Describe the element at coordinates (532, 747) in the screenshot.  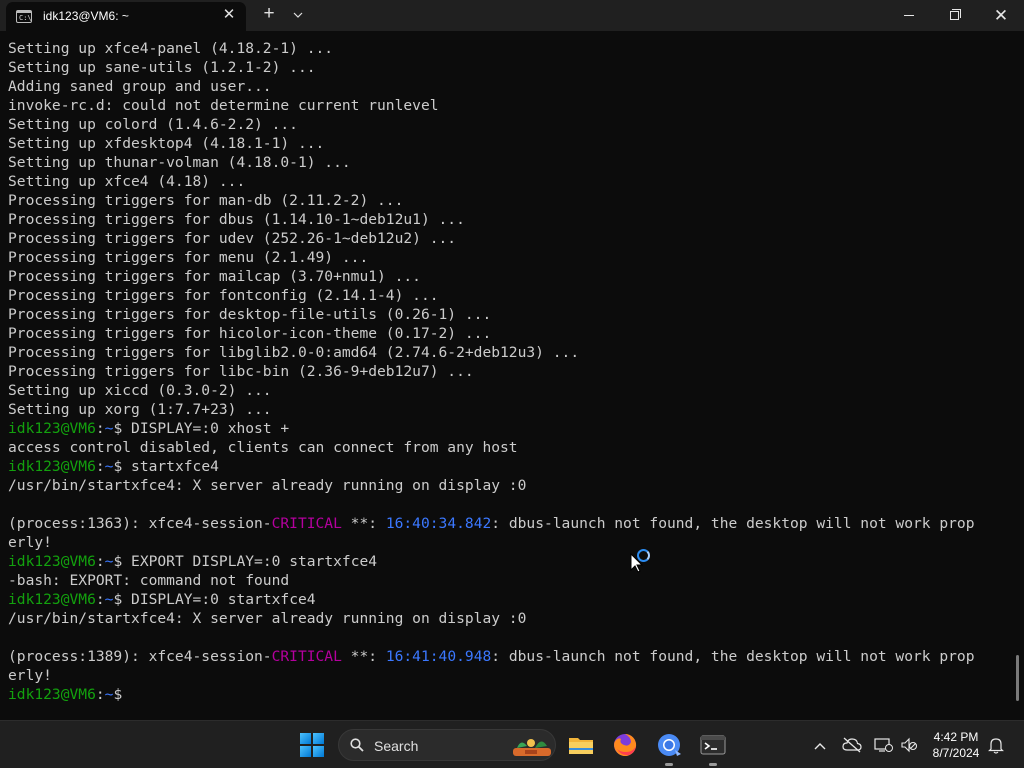
I see `search-highlight-art-icon` at that location.